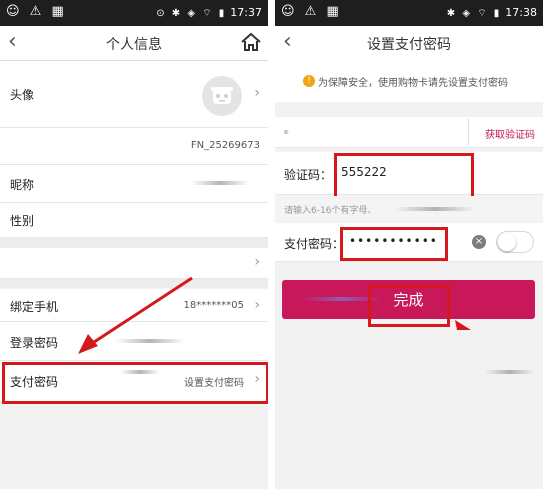 The height and width of the screenshot is (489, 549). I want to click on avatar, so click(222, 96).